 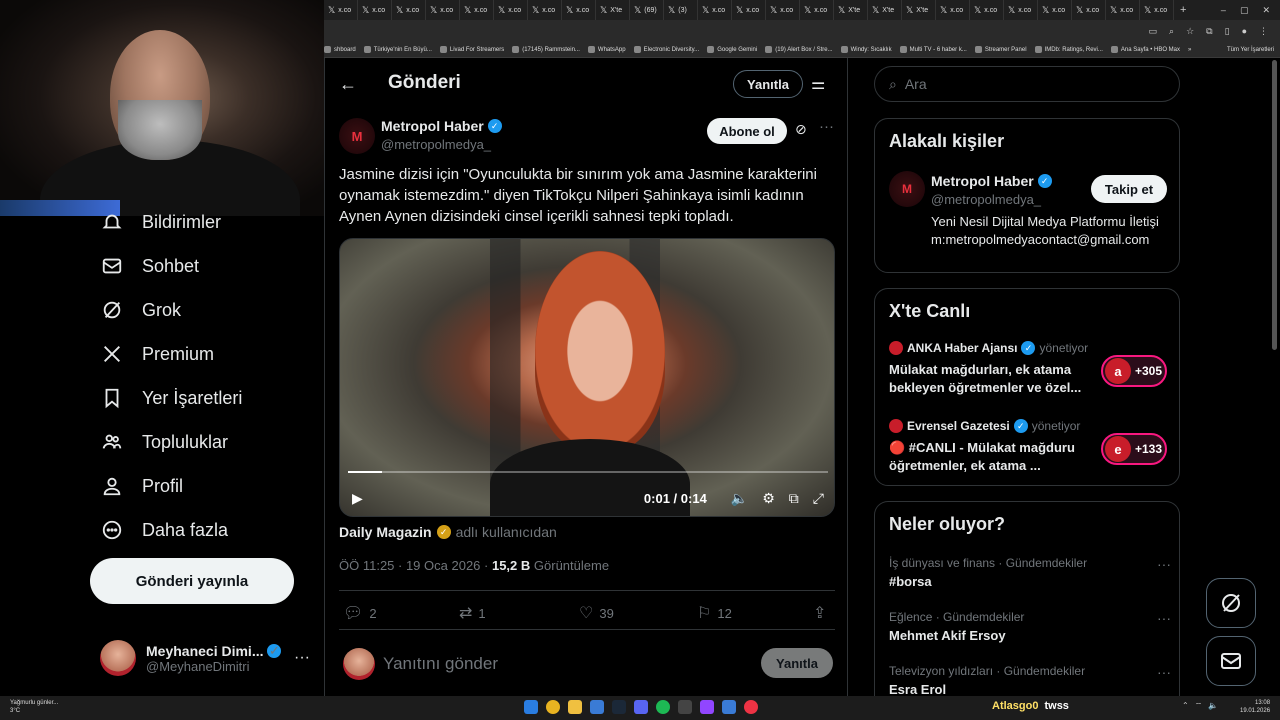 What do you see at coordinates (141, 486) in the screenshot?
I see `nav-profile: Profil` at bounding box center [141, 486].